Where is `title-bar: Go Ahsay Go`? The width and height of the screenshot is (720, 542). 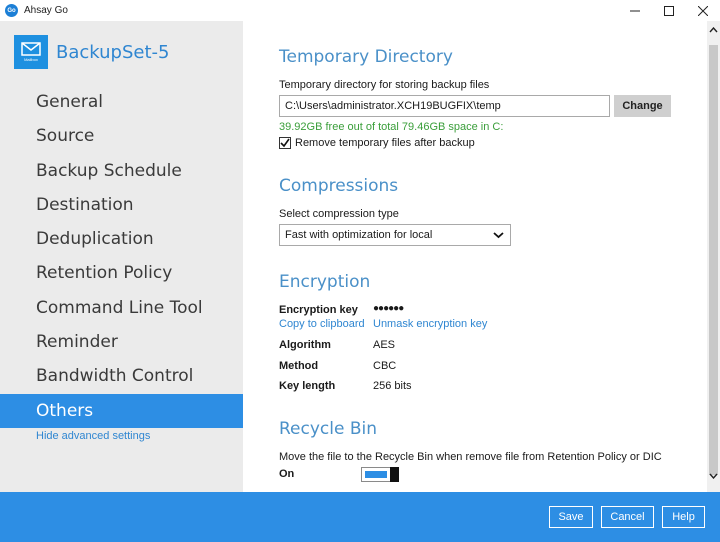
title-bar: Go Ahsay Go is located at coordinates (360, 10).